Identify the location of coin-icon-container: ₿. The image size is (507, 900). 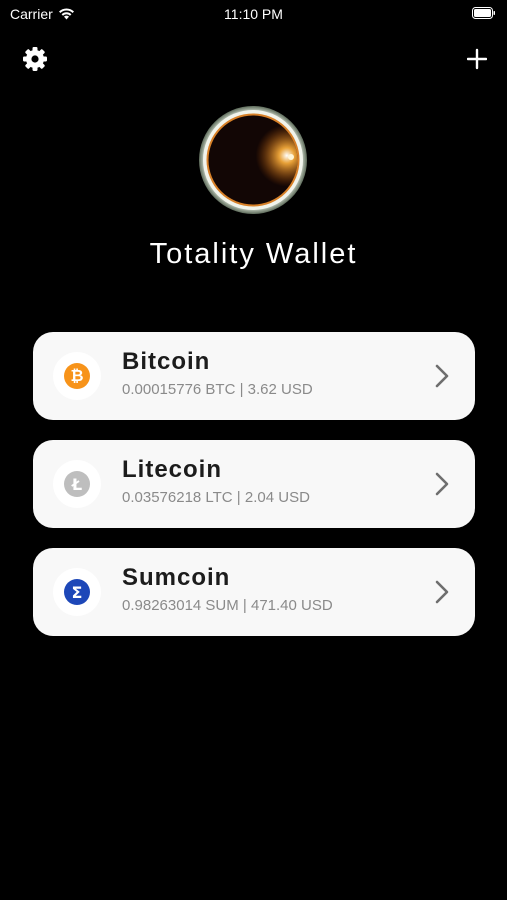
(77, 376).